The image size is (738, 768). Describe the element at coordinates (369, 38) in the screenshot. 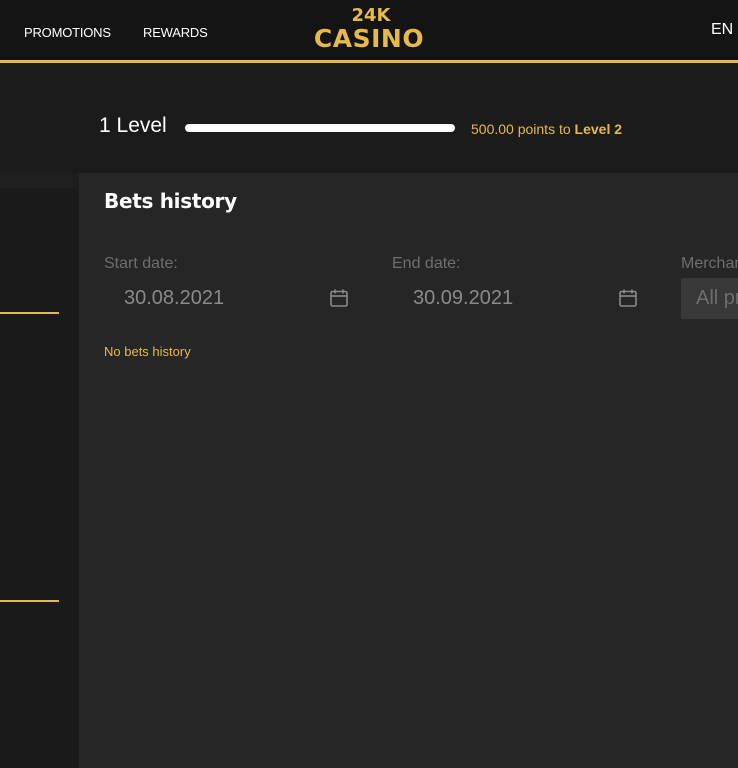

I see `logo-text-bottom: CASINO` at that location.